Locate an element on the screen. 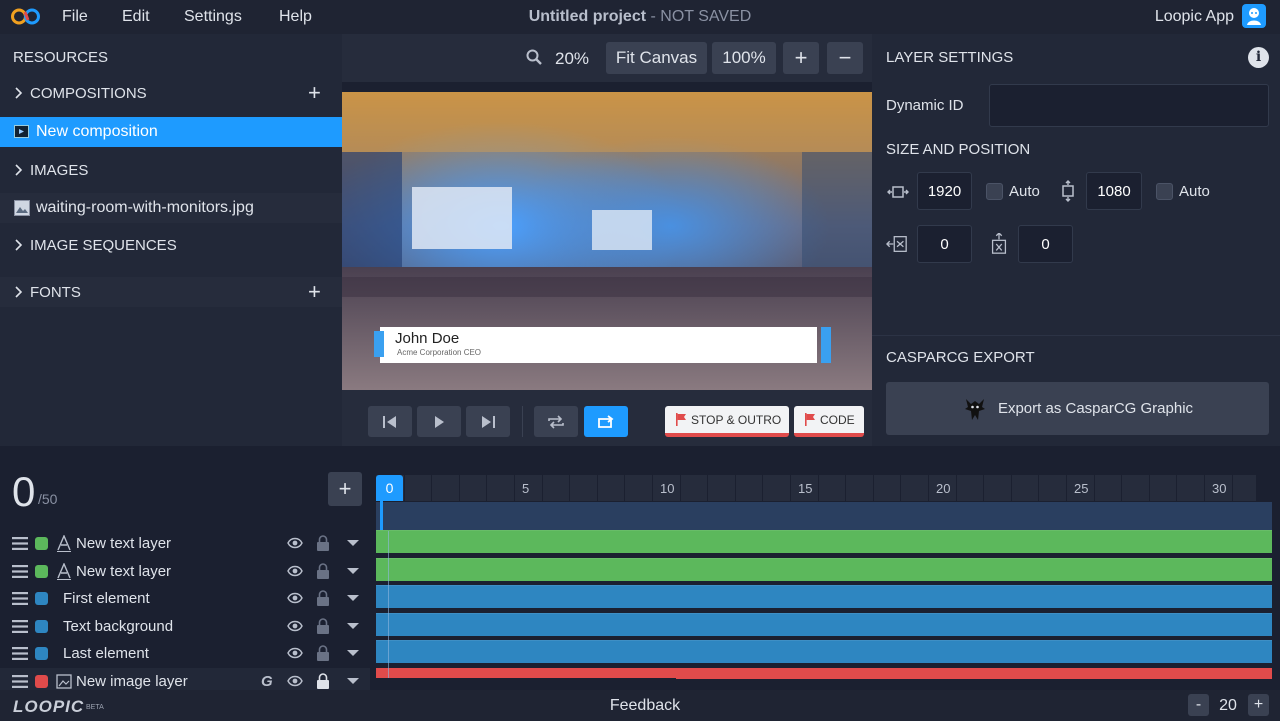  x-position-input: 0 is located at coordinates (944, 244).